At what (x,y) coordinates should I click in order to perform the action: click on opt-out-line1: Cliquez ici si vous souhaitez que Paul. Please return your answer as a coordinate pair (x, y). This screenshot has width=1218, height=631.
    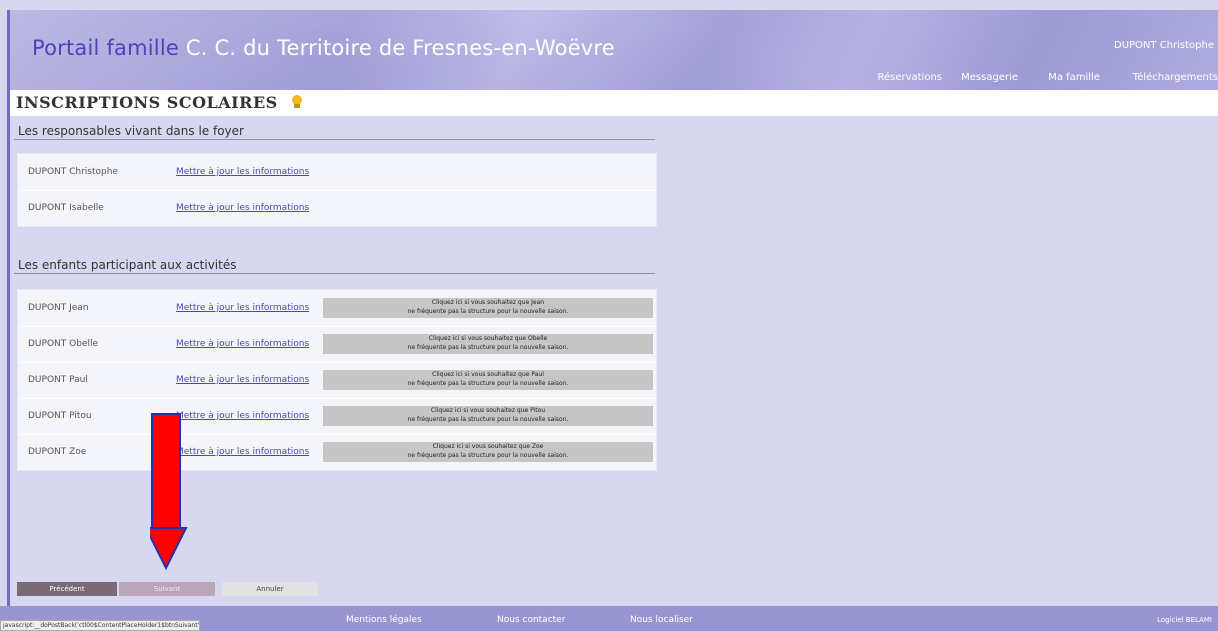
    Looking at the image, I should click on (488, 374).